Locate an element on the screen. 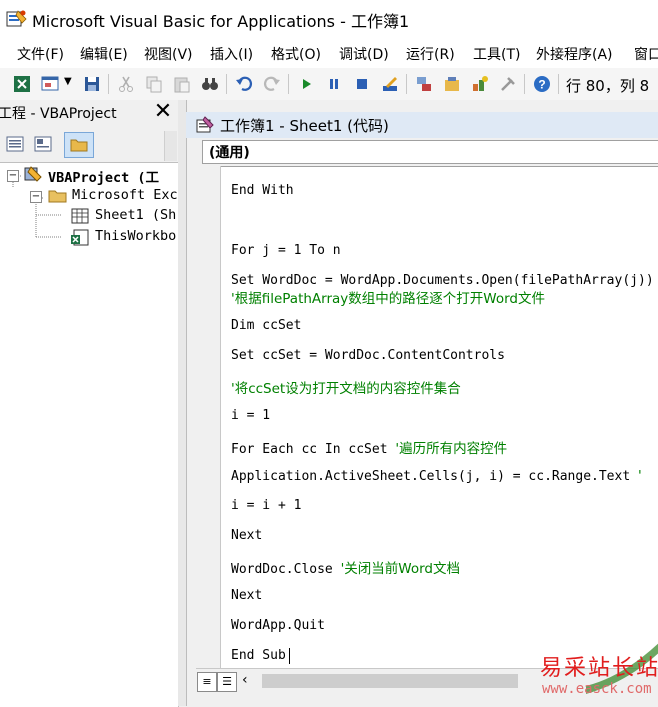  toolbox-icon is located at coordinates (508, 84).